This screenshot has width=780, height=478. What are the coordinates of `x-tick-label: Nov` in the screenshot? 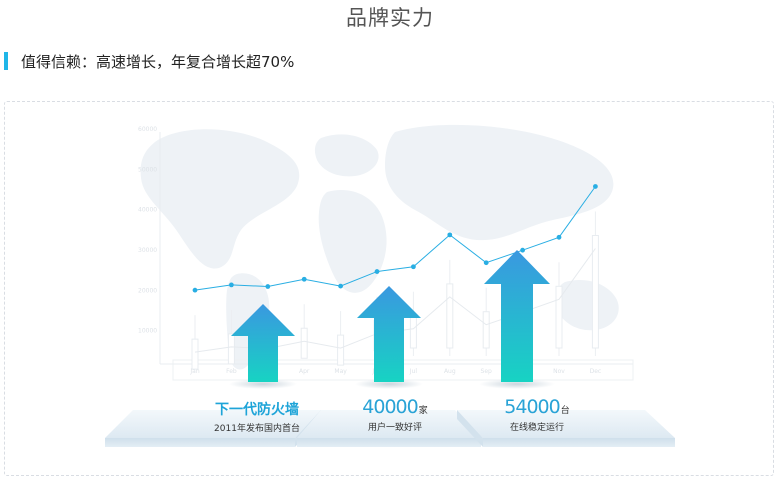 It's located at (559, 371).